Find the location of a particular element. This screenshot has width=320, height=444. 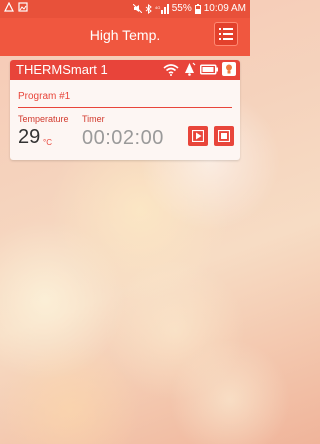

stop-button is located at coordinates (224, 136).